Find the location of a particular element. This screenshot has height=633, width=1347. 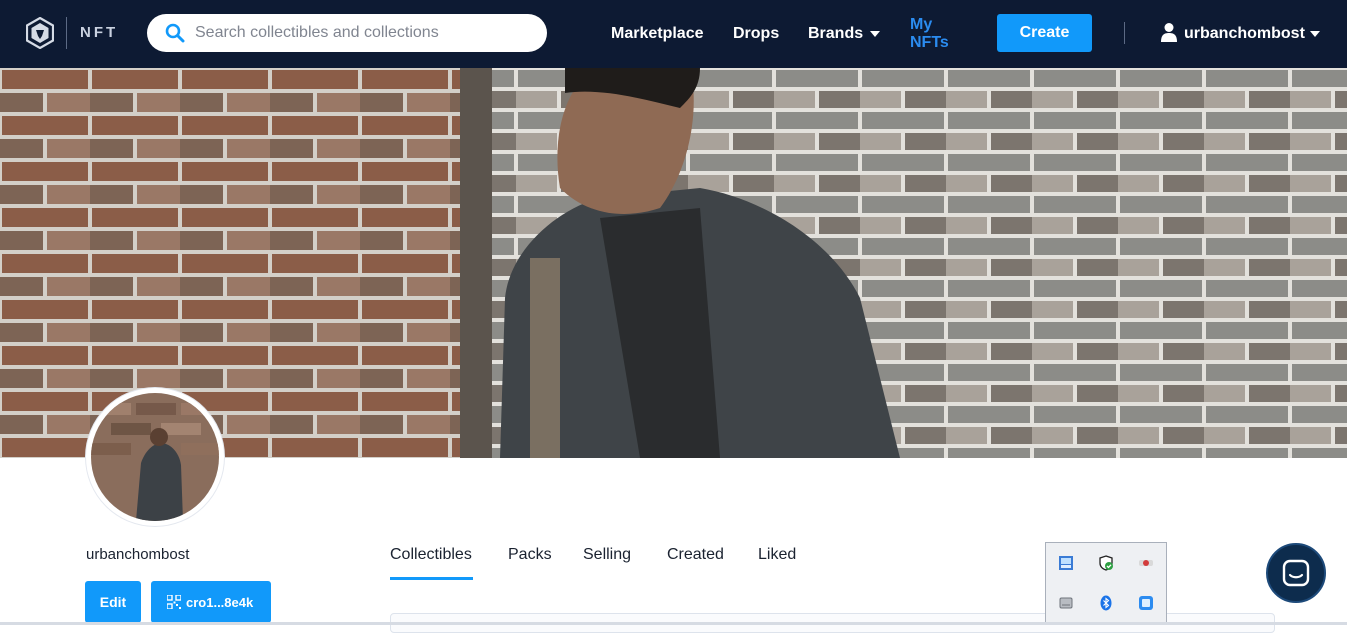

crypto-com-logo-icon is located at coordinates (40, 33).